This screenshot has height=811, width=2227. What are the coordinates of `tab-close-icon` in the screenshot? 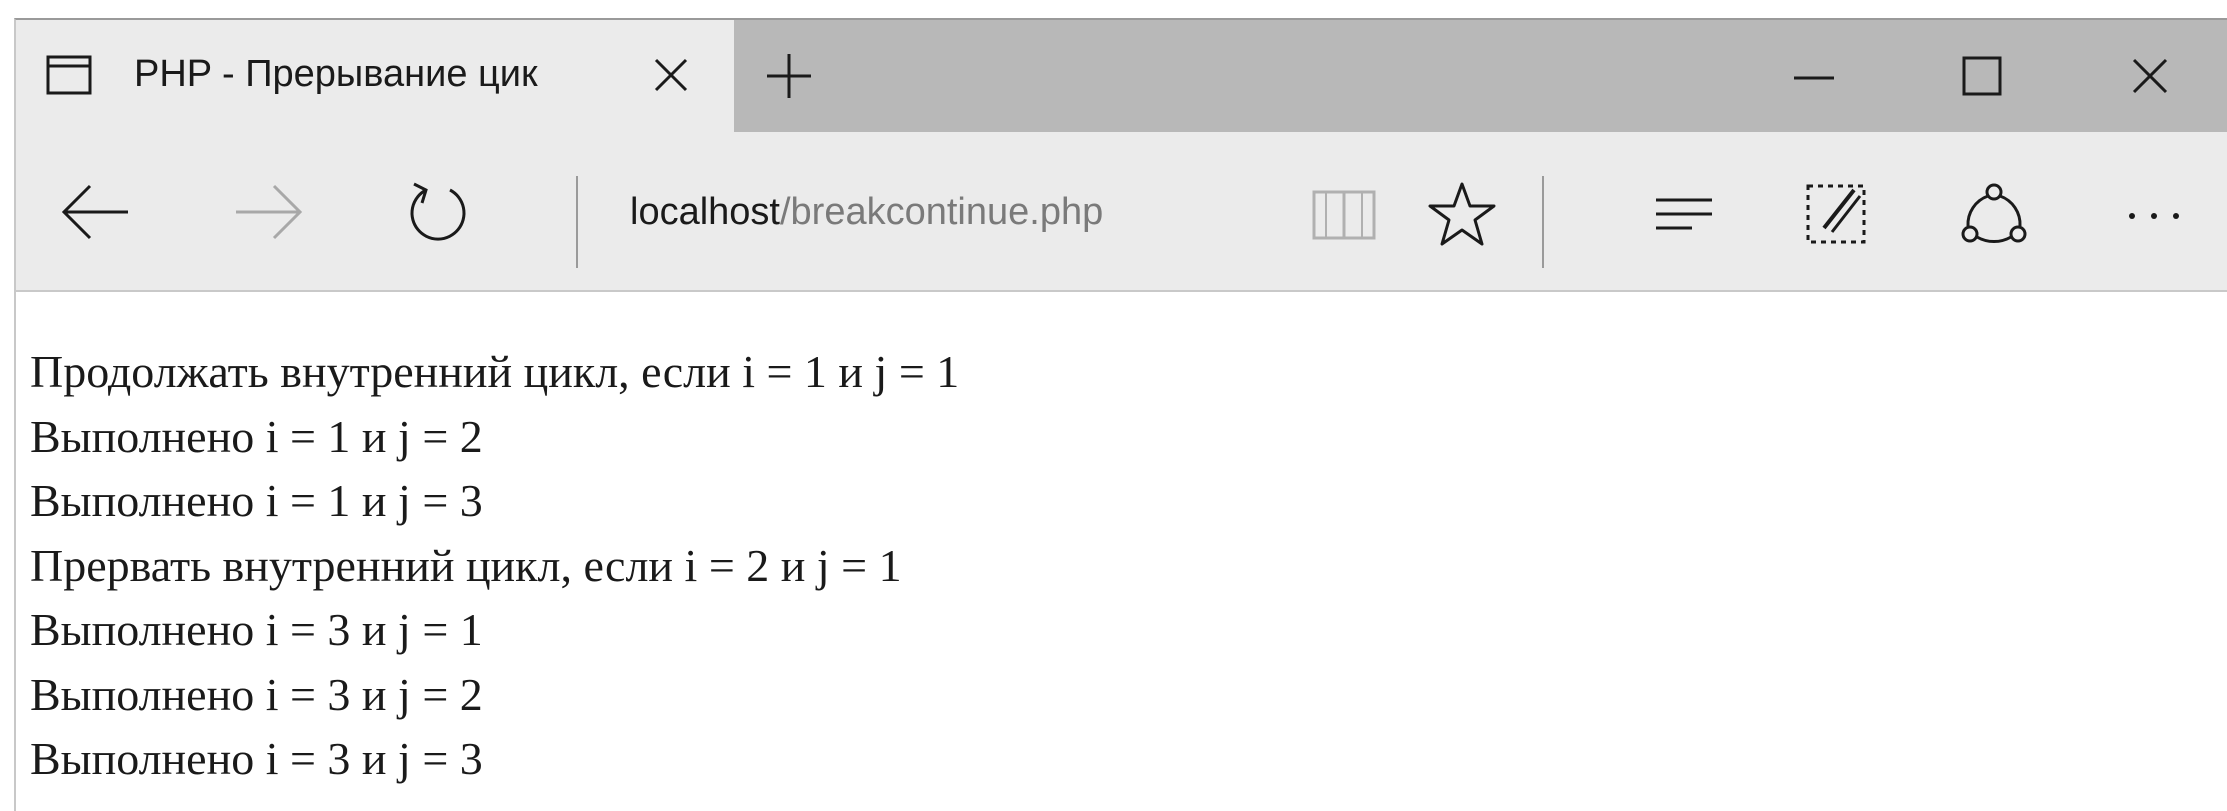 It's located at (671, 75).